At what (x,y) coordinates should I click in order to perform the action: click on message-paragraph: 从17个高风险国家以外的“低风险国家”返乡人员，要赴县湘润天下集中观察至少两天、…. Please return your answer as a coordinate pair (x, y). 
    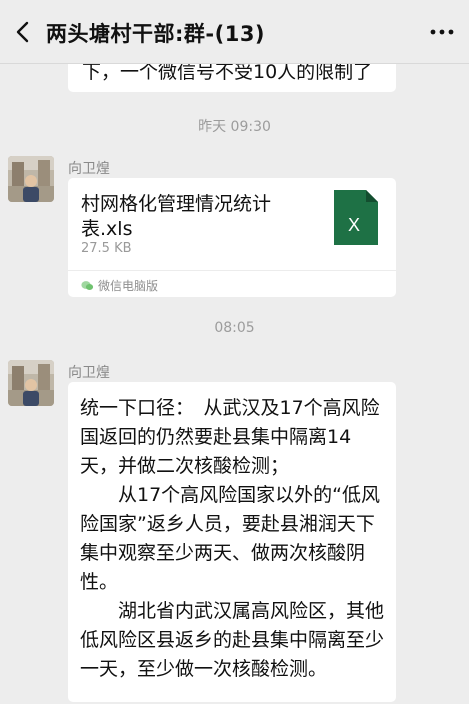
    Looking at the image, I should click on (230, 538).